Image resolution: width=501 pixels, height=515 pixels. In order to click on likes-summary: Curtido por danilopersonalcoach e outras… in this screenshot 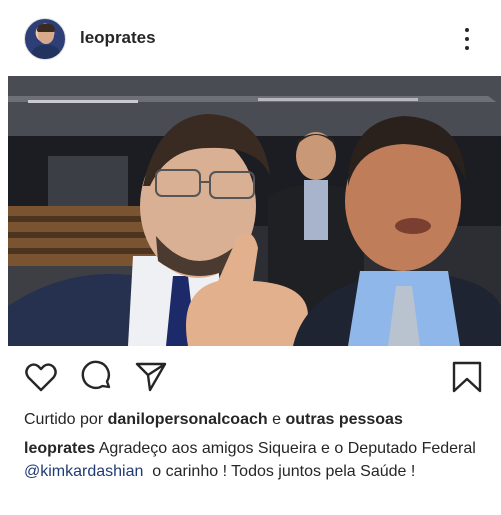, I will do `click(213, 420)`.